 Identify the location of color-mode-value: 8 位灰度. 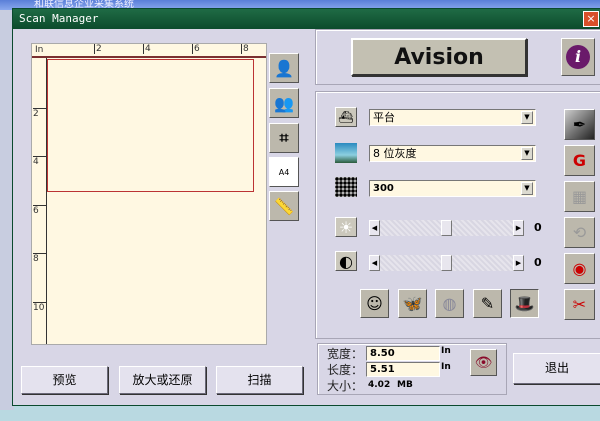
(395, 153).